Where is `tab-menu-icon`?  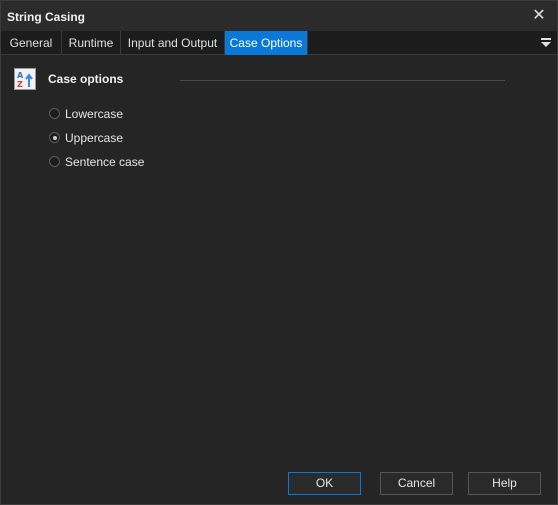
tab-menu-icon is located at coordinates (546, 43).